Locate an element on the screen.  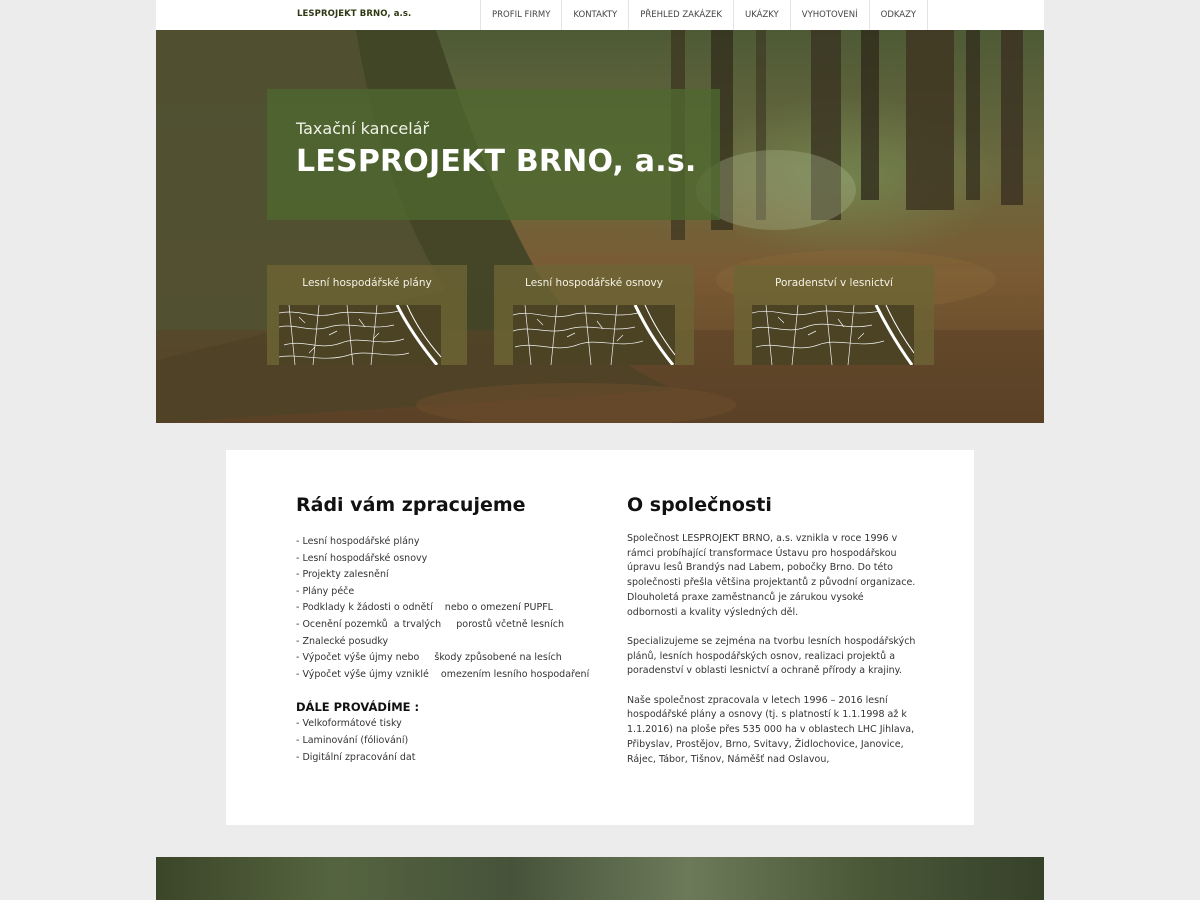
service-card-title: Poradenství v lesnictví is located at coordinates (834, 283).